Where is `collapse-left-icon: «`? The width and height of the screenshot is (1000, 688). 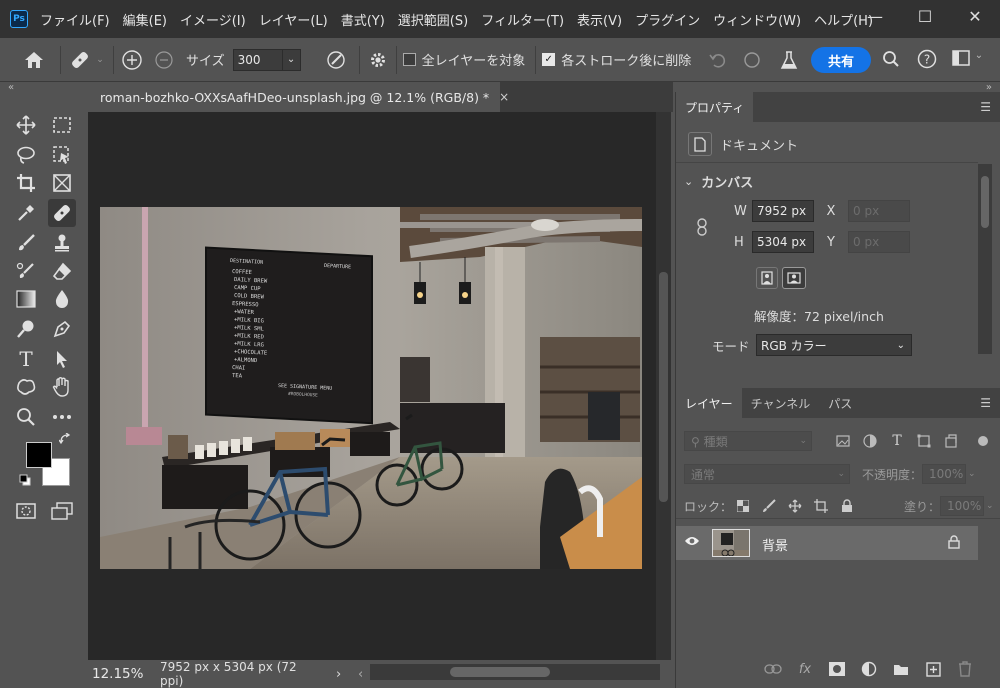 collapse-left-icon: « is located at coordinates (11, 87).